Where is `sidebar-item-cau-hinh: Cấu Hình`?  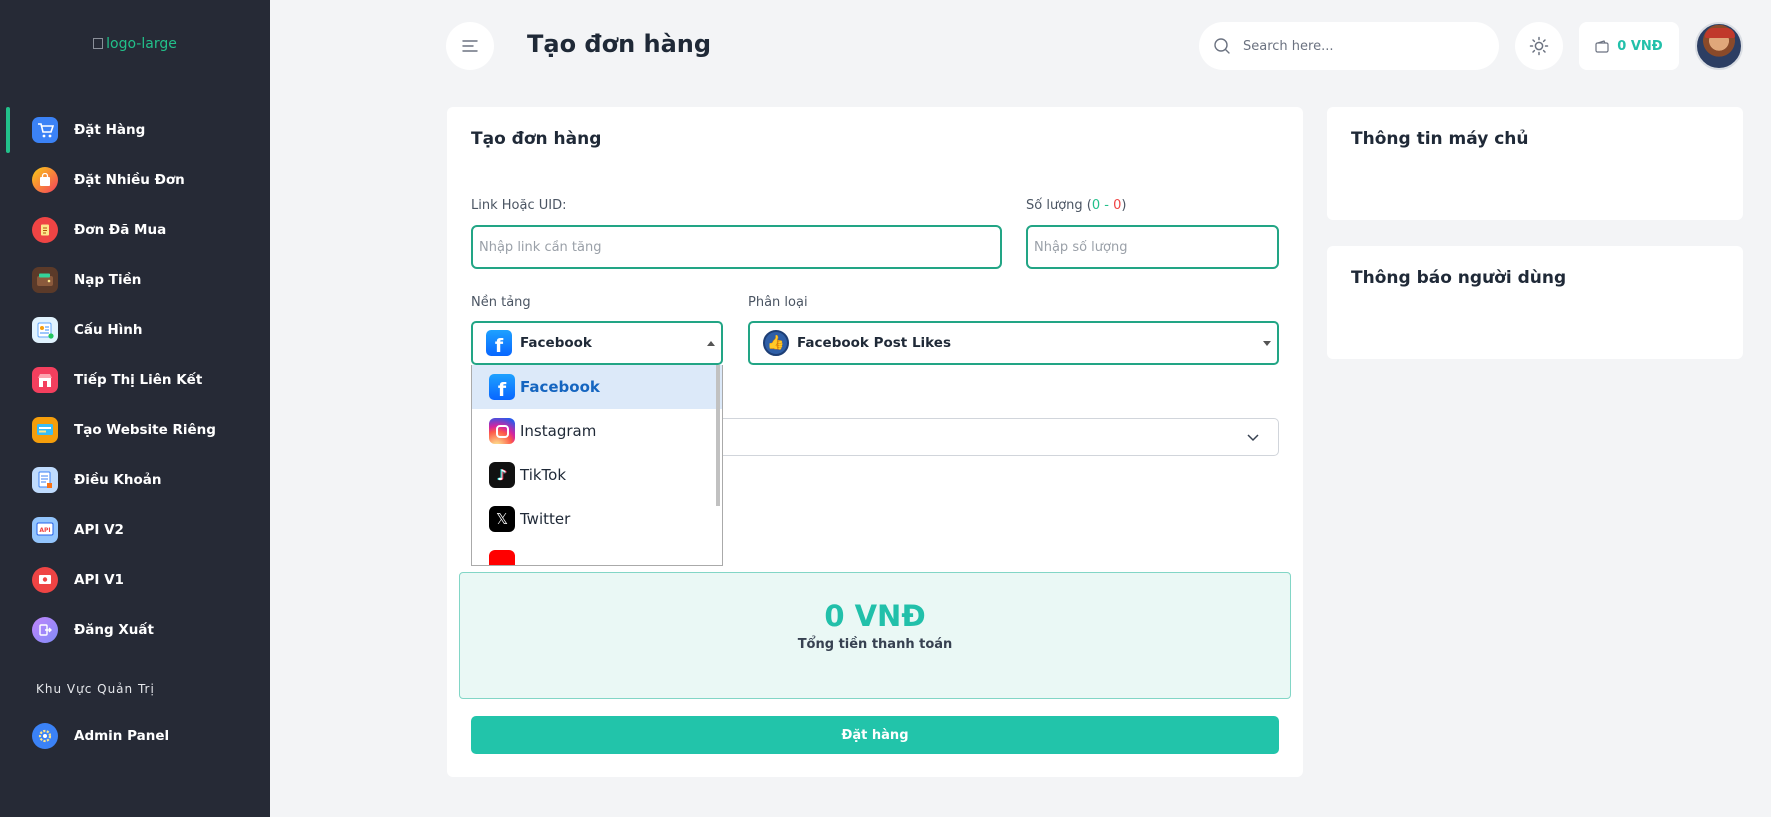
sidebar-item-cau-hinh: Cấu Hình is located at coordinates (135, 330).